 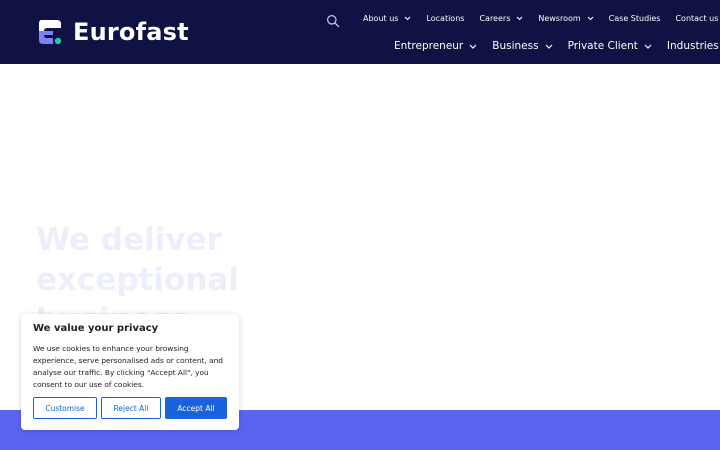 I want to click on top-nav-label: Contact us, so click(x=697, y=18).